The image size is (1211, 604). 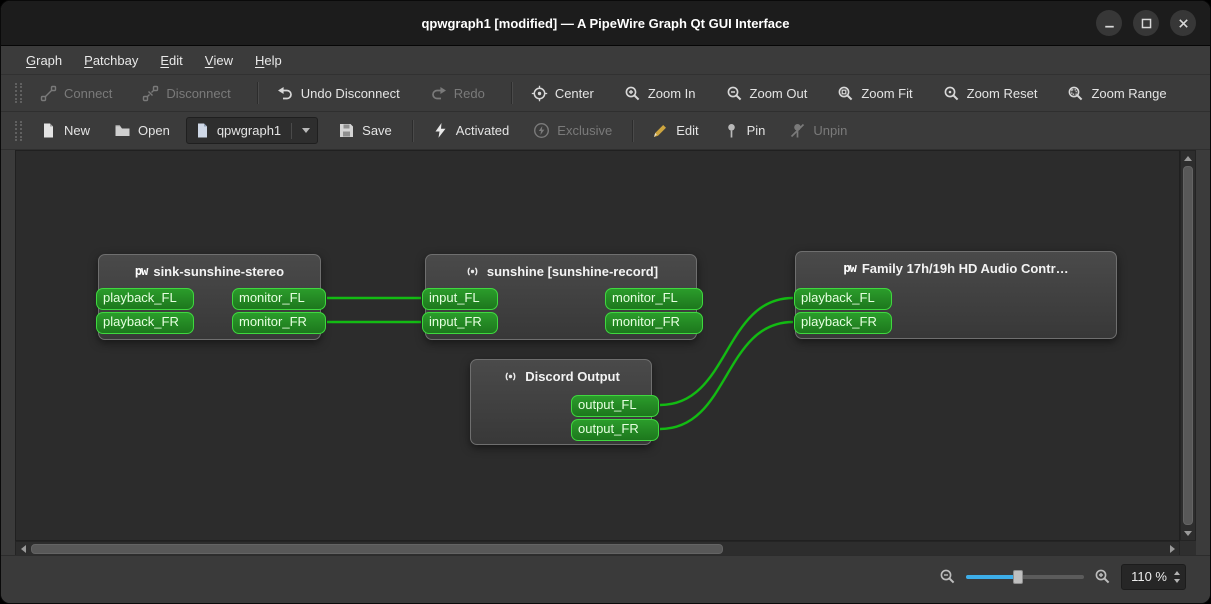 I want to click on save-button: Save, so click(x=365, y=130).